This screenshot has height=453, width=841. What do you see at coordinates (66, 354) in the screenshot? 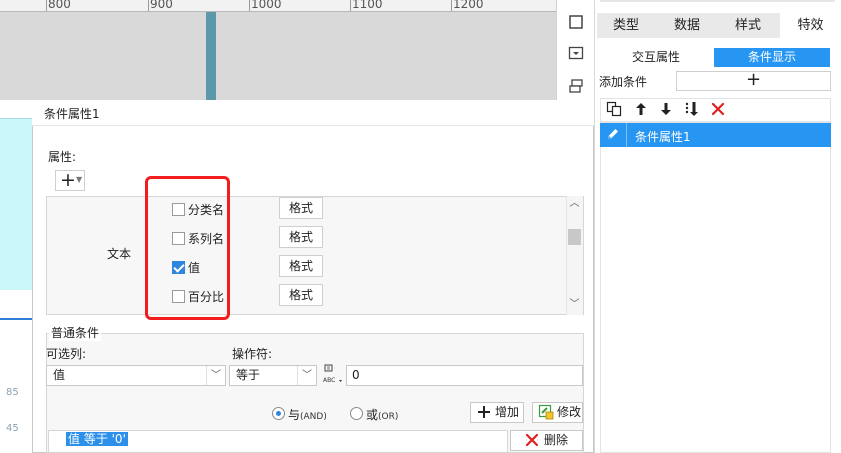
I see `column-label: 可选列:` at bounding box center [66, 354].